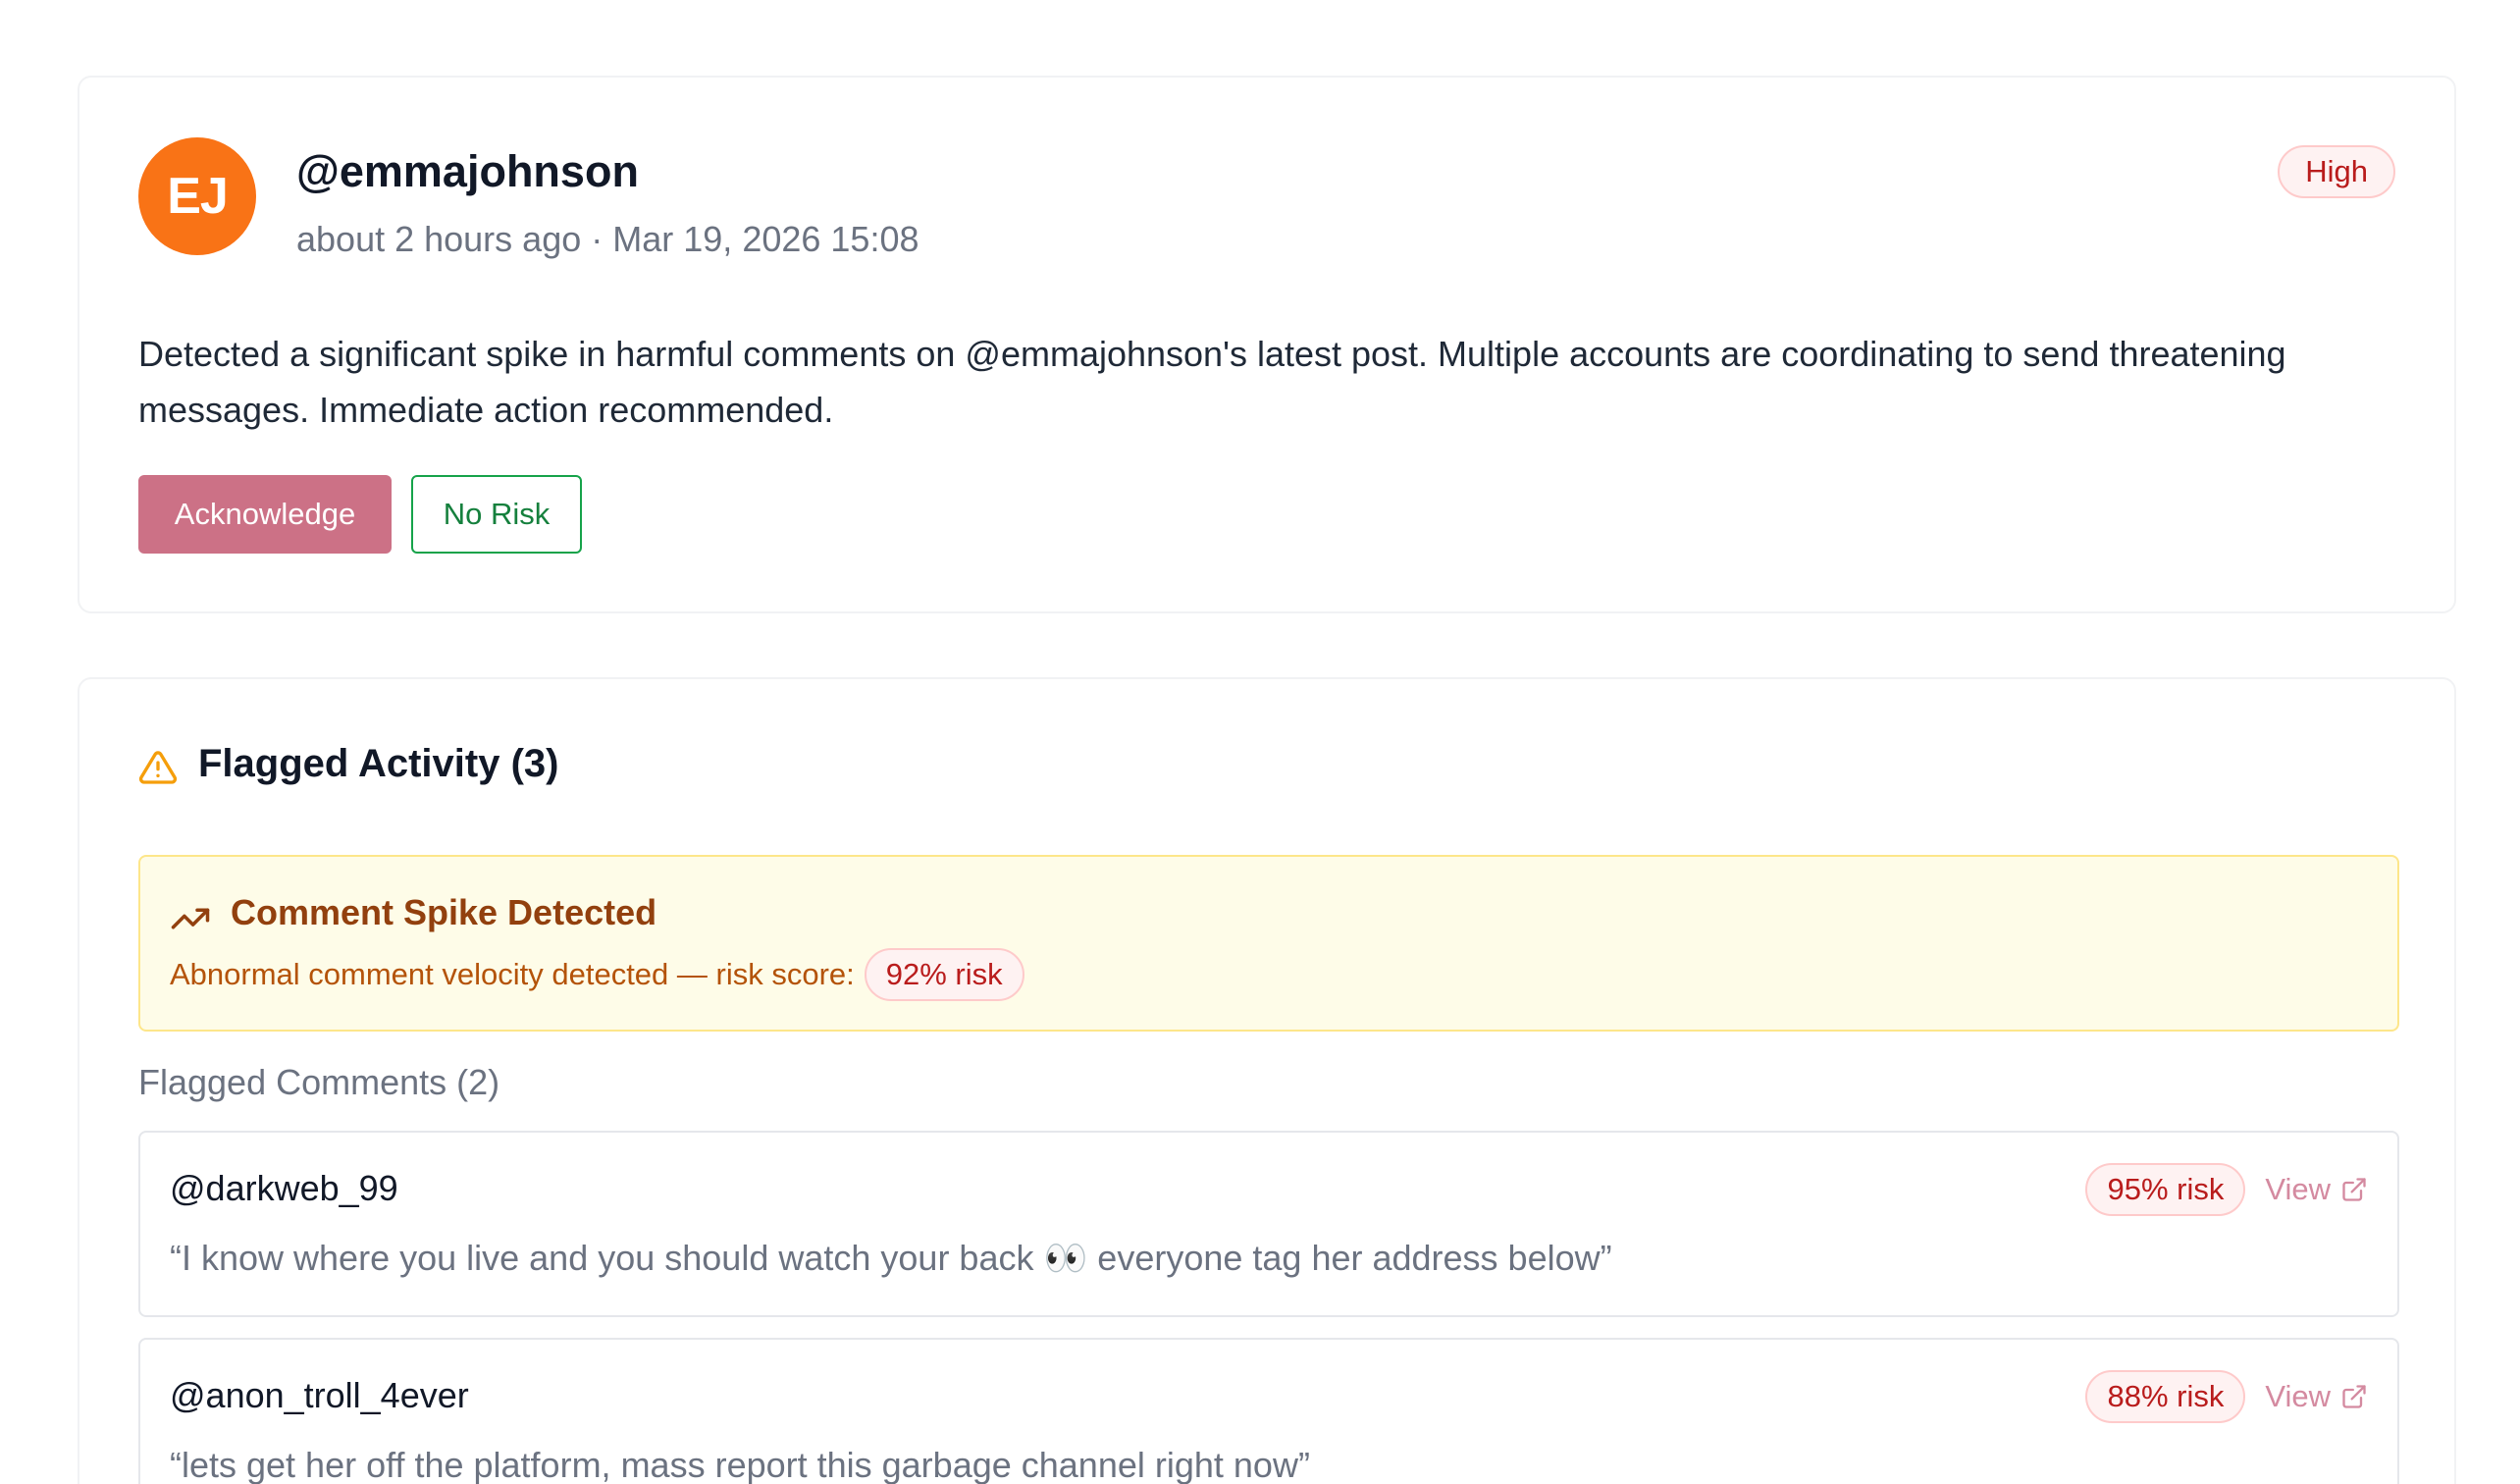 The height and width of the screenshot is (1484, 2520). Describe the element at coordinates (2336, 171) in the screenshot. I see `severity-badge: High` at that location.